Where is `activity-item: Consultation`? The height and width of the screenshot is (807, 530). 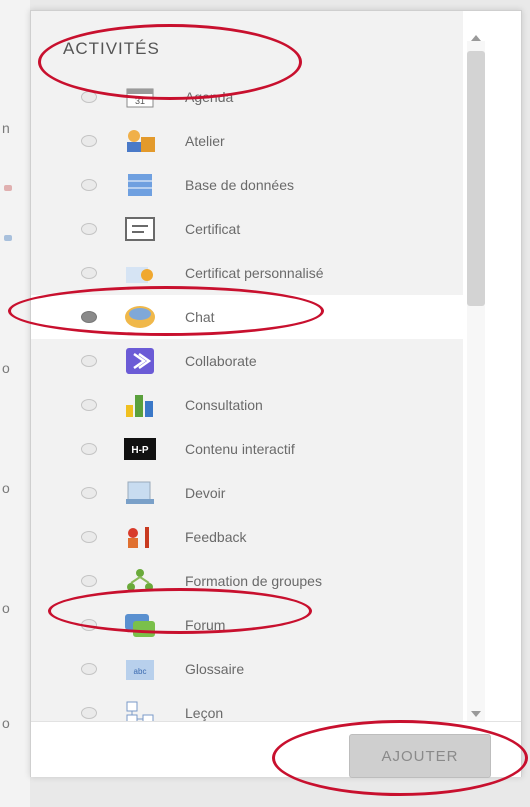 activity-item: Consultation is located at coordinates (247, 405).